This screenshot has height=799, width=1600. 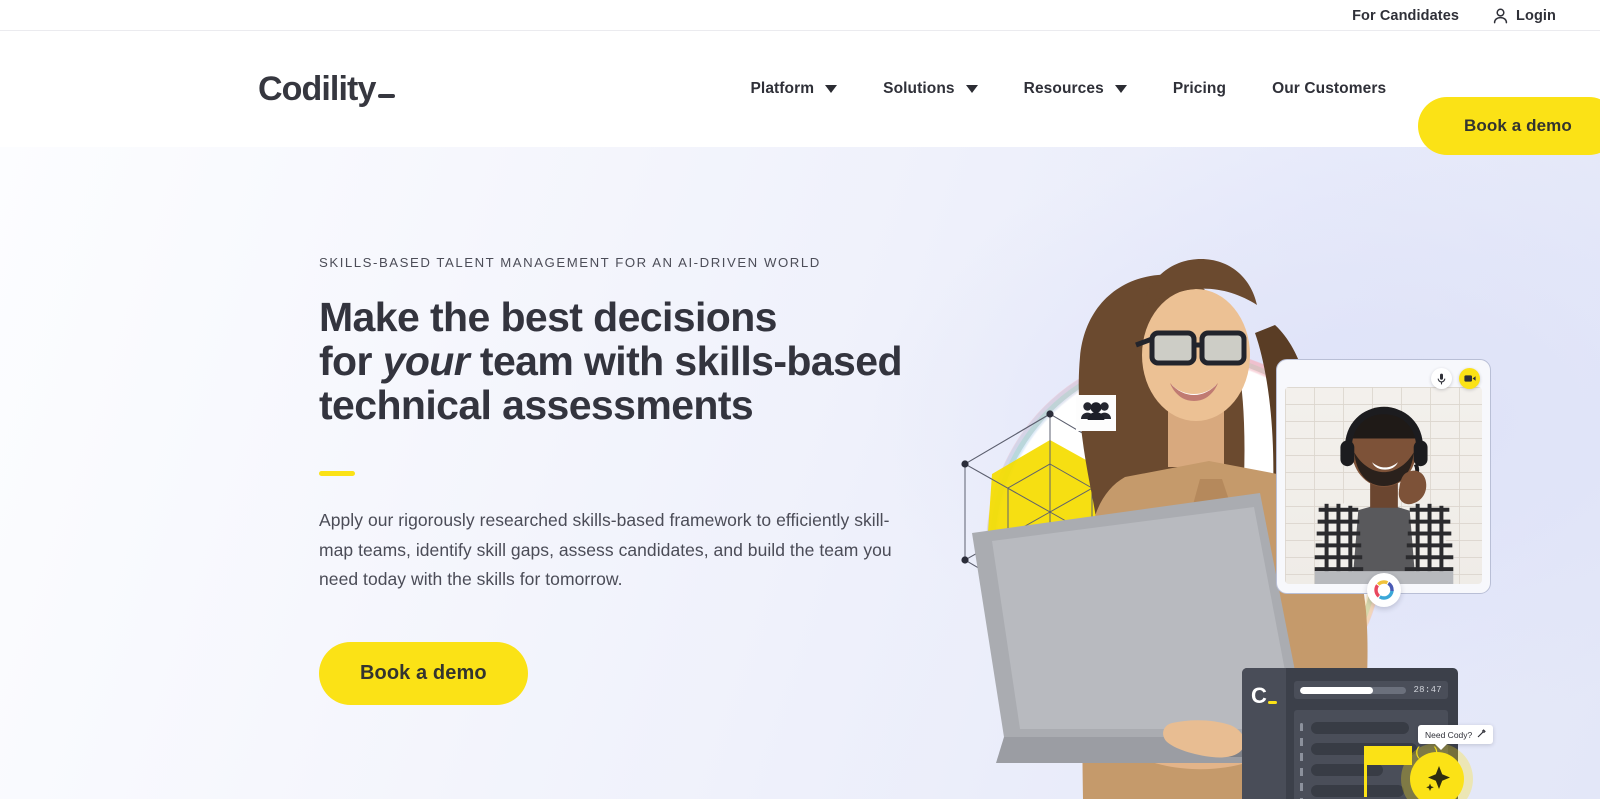 I want to click on editor-logo-text: C, so click(x=1259, y=695).